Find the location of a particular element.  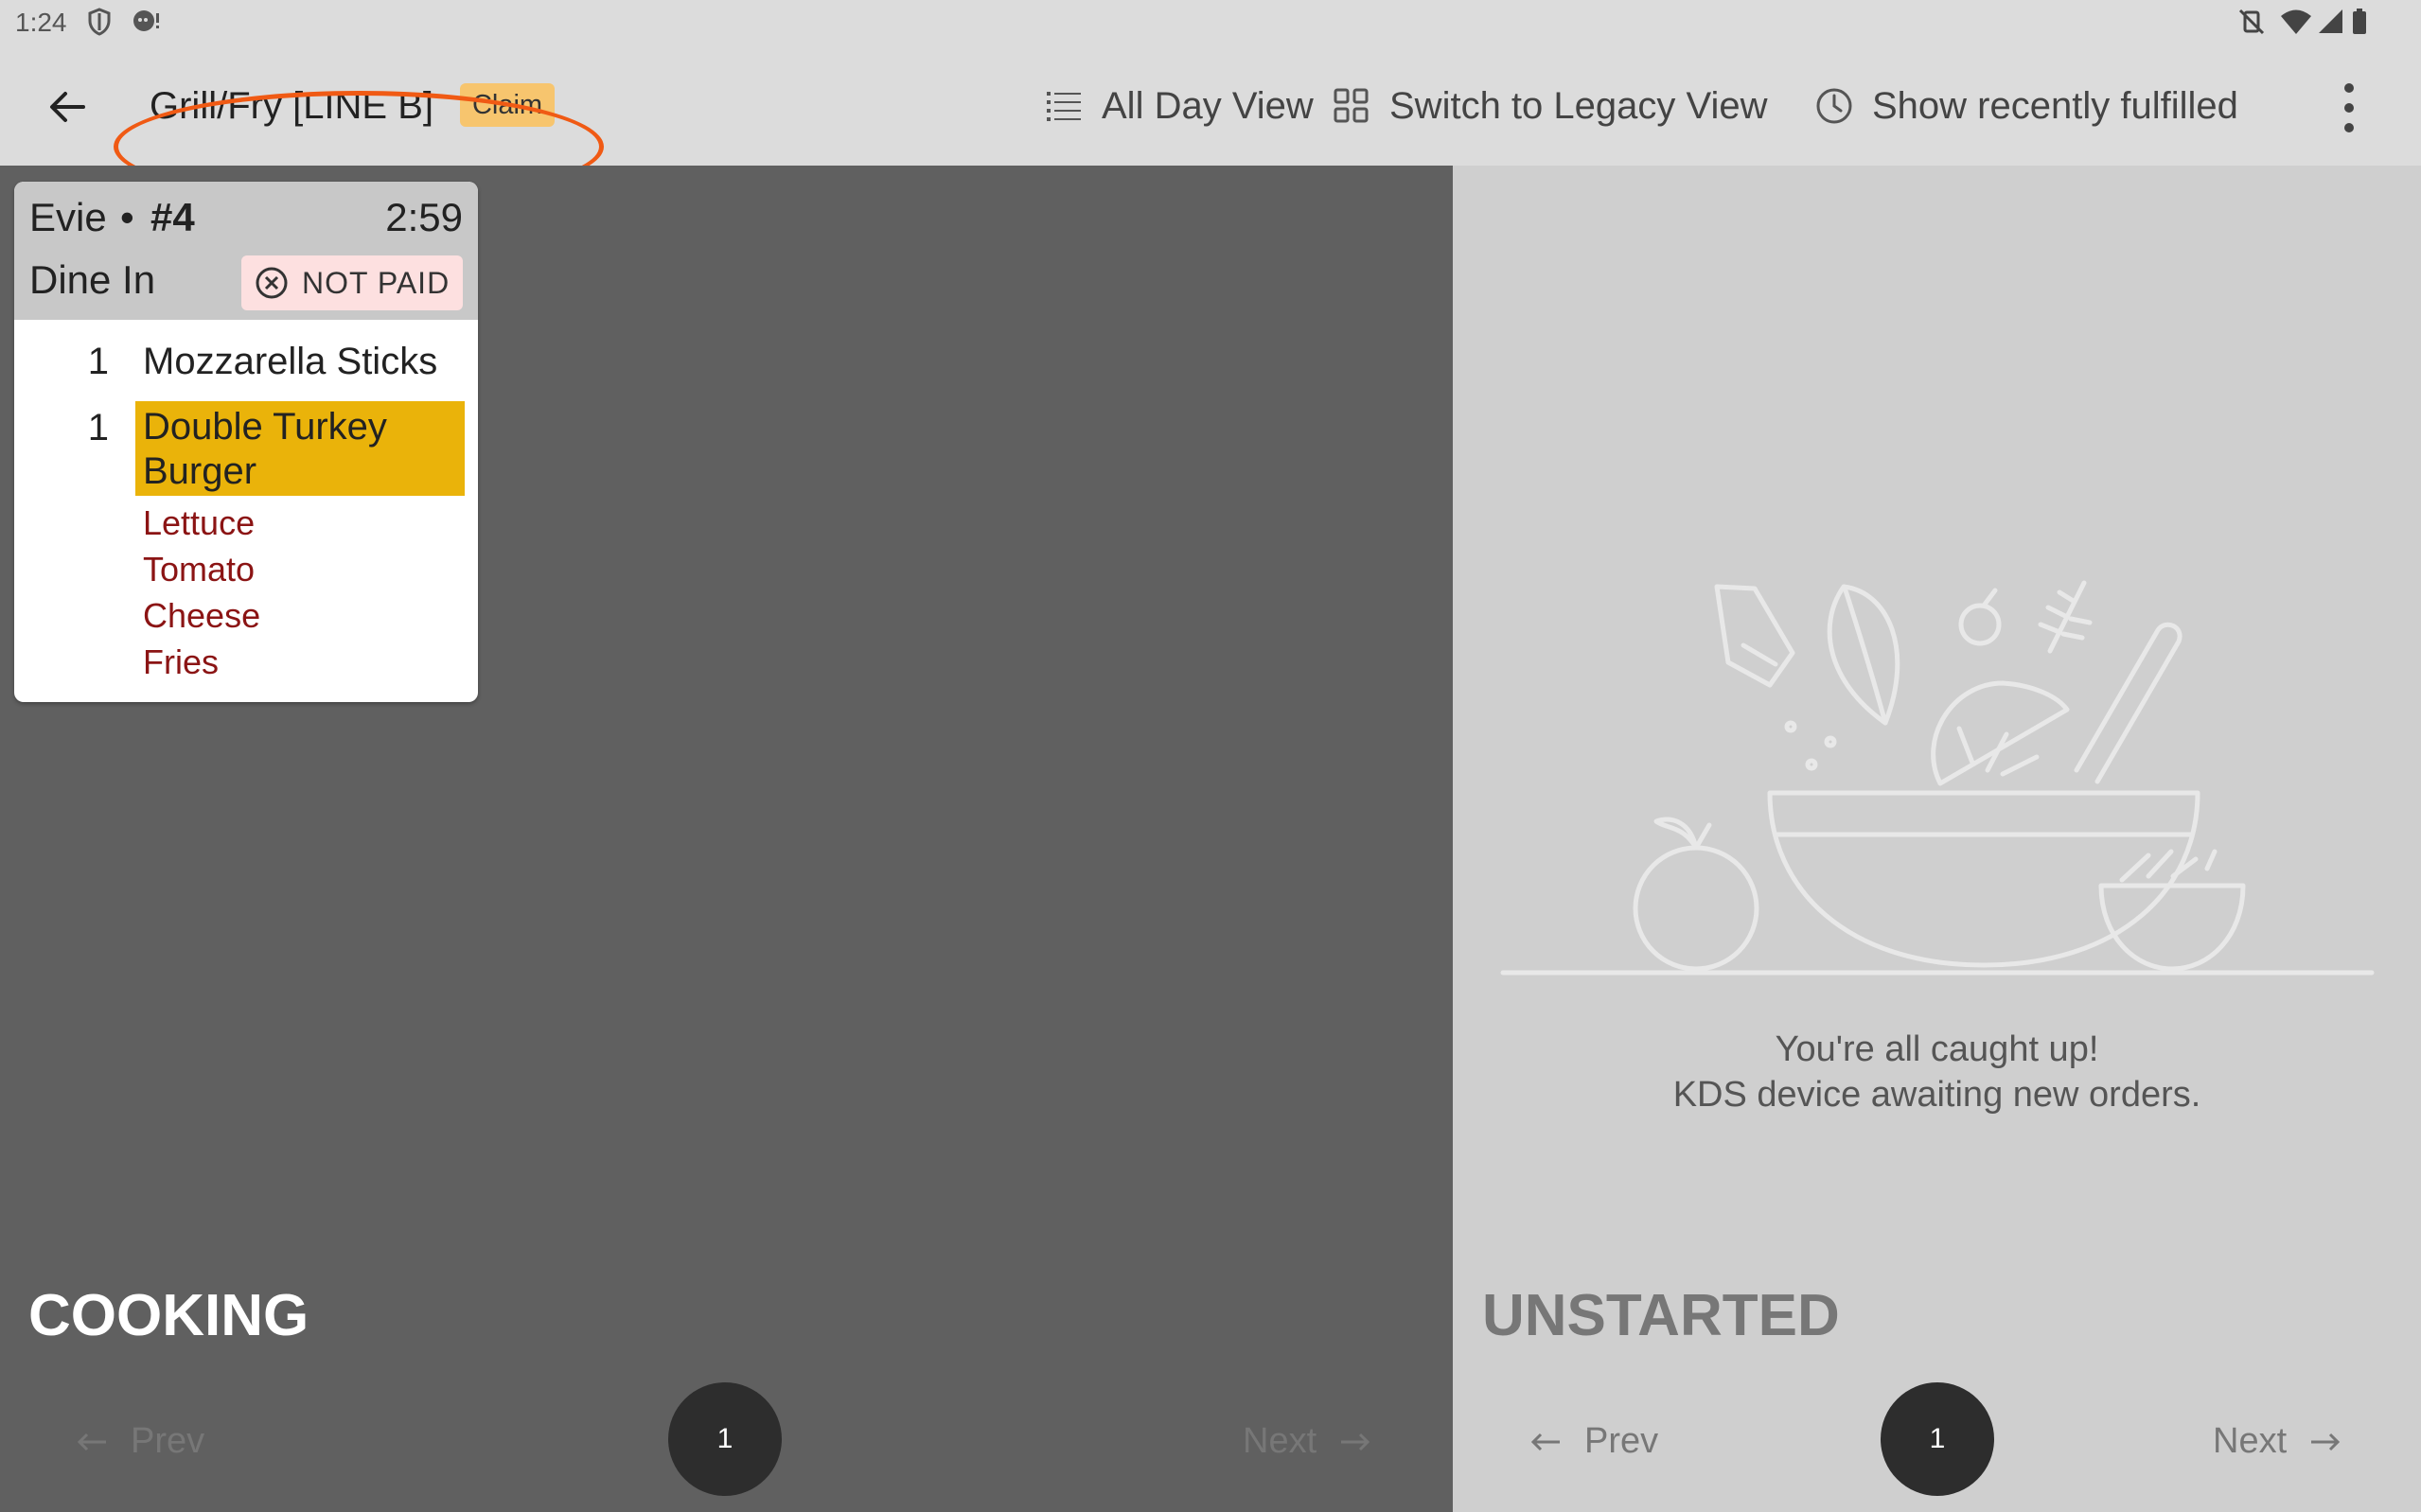

all-day-view-button: All Day View is located at coordinates (1179, 106).